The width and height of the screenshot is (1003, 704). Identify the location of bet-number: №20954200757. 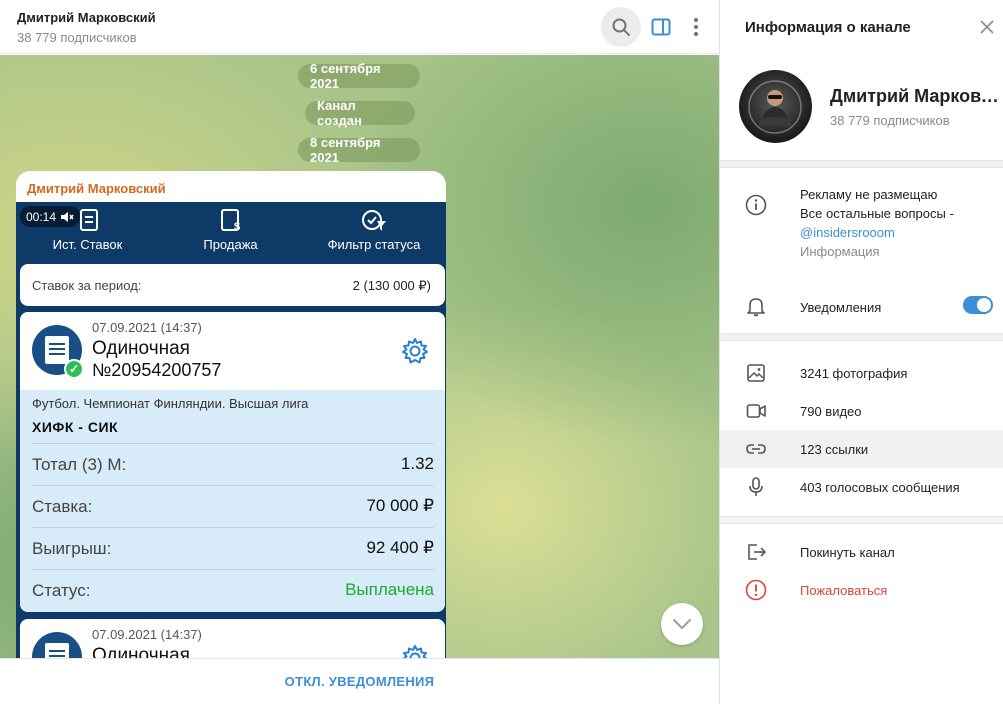
(157, 370).